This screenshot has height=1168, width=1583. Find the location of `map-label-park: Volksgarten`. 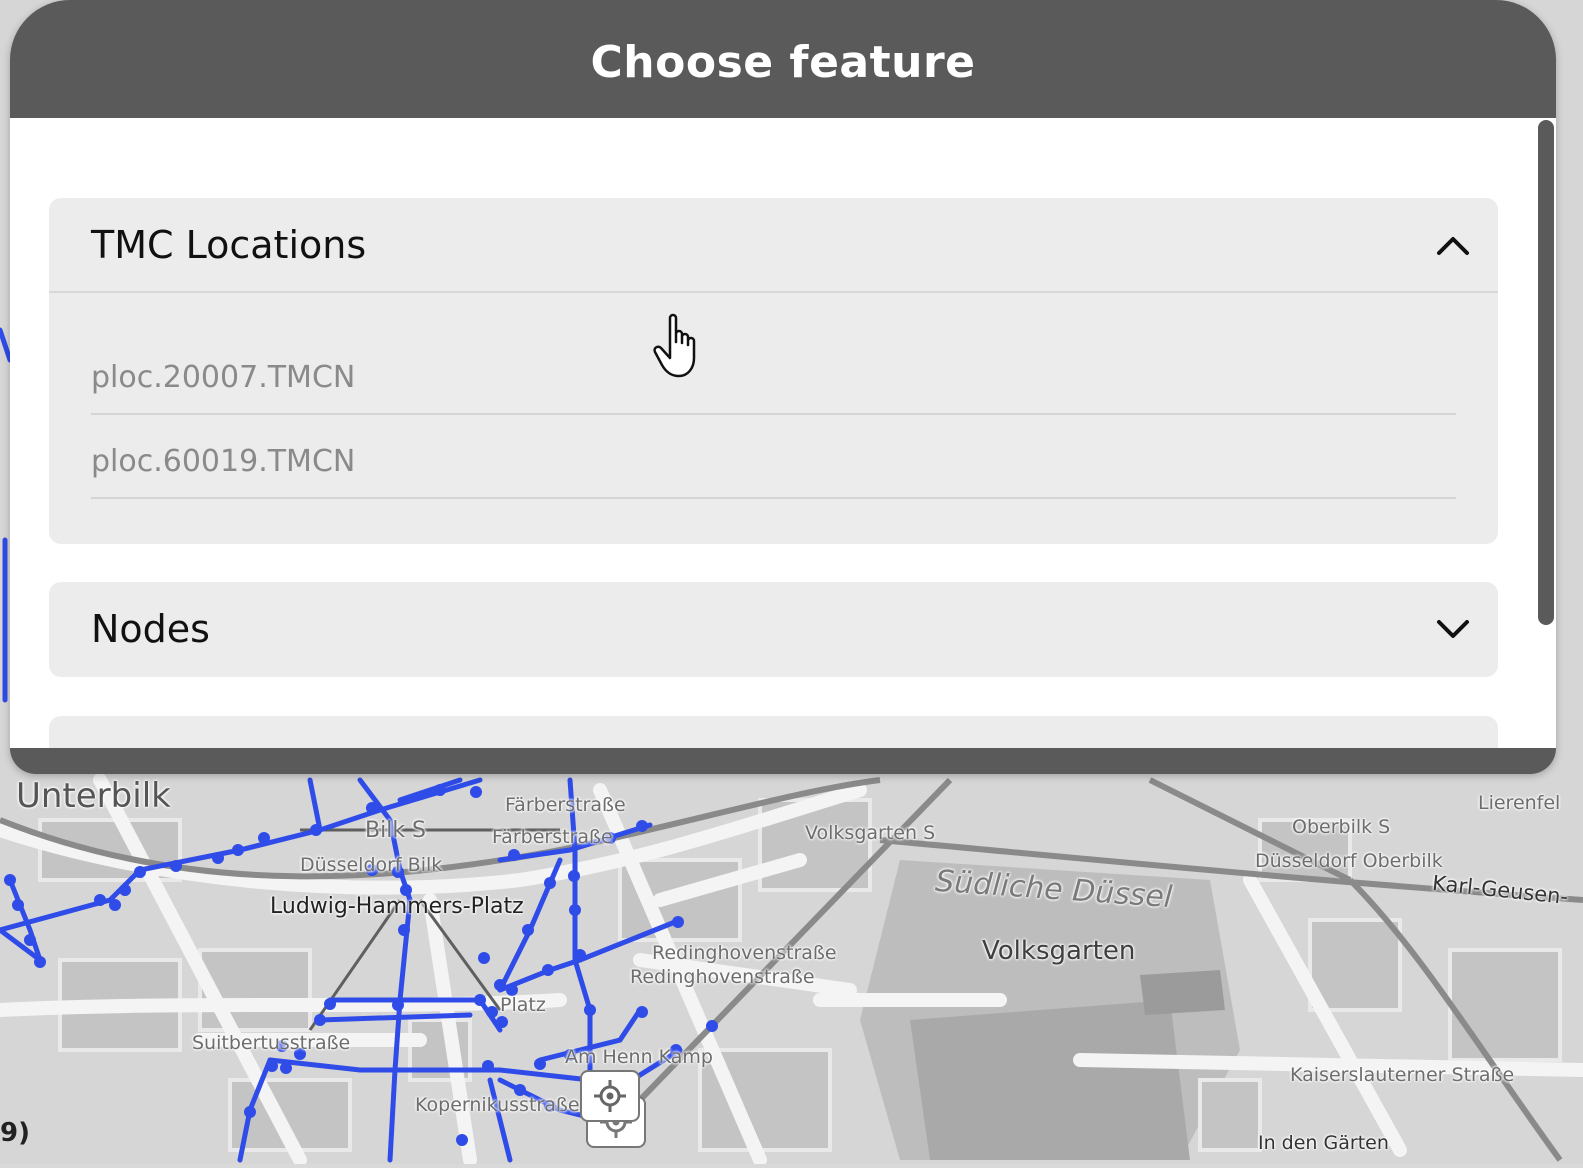

map-label-park: Volksgarten is located at coordinates (1059, 951).